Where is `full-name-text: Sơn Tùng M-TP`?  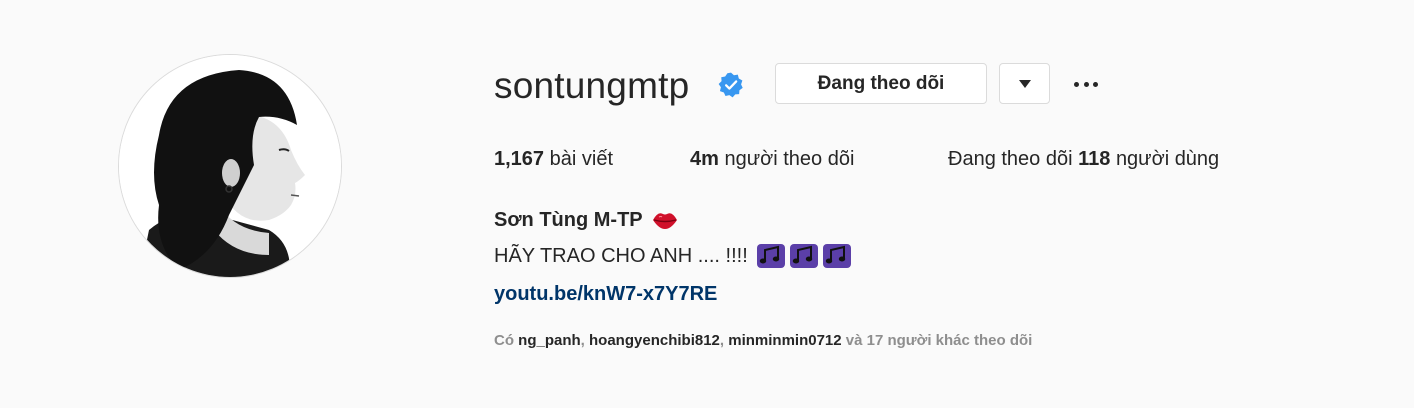
full-name-text: Sơn Tùng M-TP is located at coordinates (568, 220).